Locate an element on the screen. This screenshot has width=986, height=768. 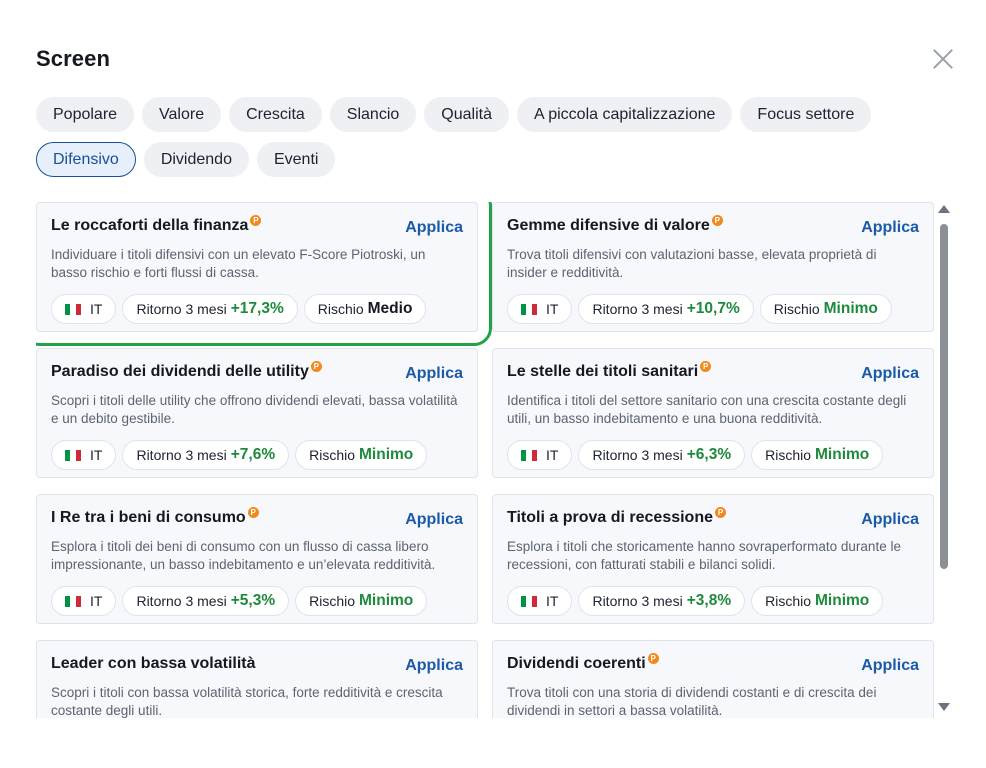
risk-value: Medio is located at coordinates (390, 308).